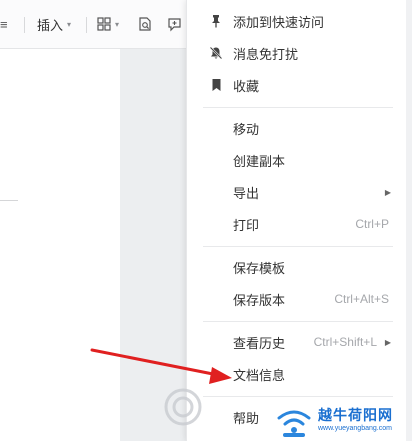 This screenshot has width=412, height=441. I want to click on menu-item-favorite: 收藏, so click(297, 85).